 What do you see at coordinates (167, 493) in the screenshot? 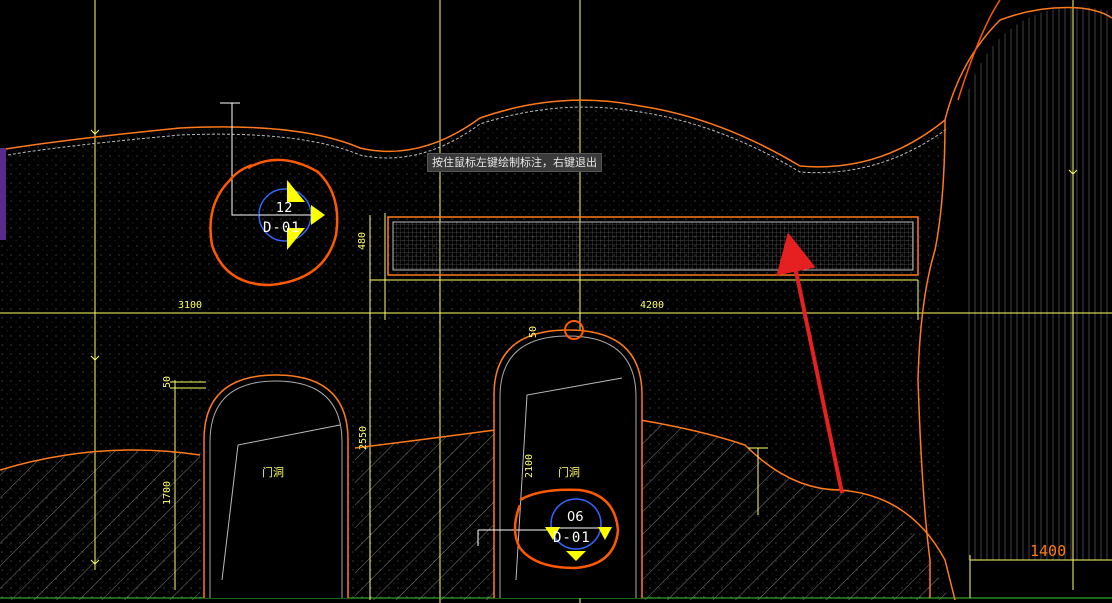
I see `dimension-1700: 1700` at bounding box center [167, 493].